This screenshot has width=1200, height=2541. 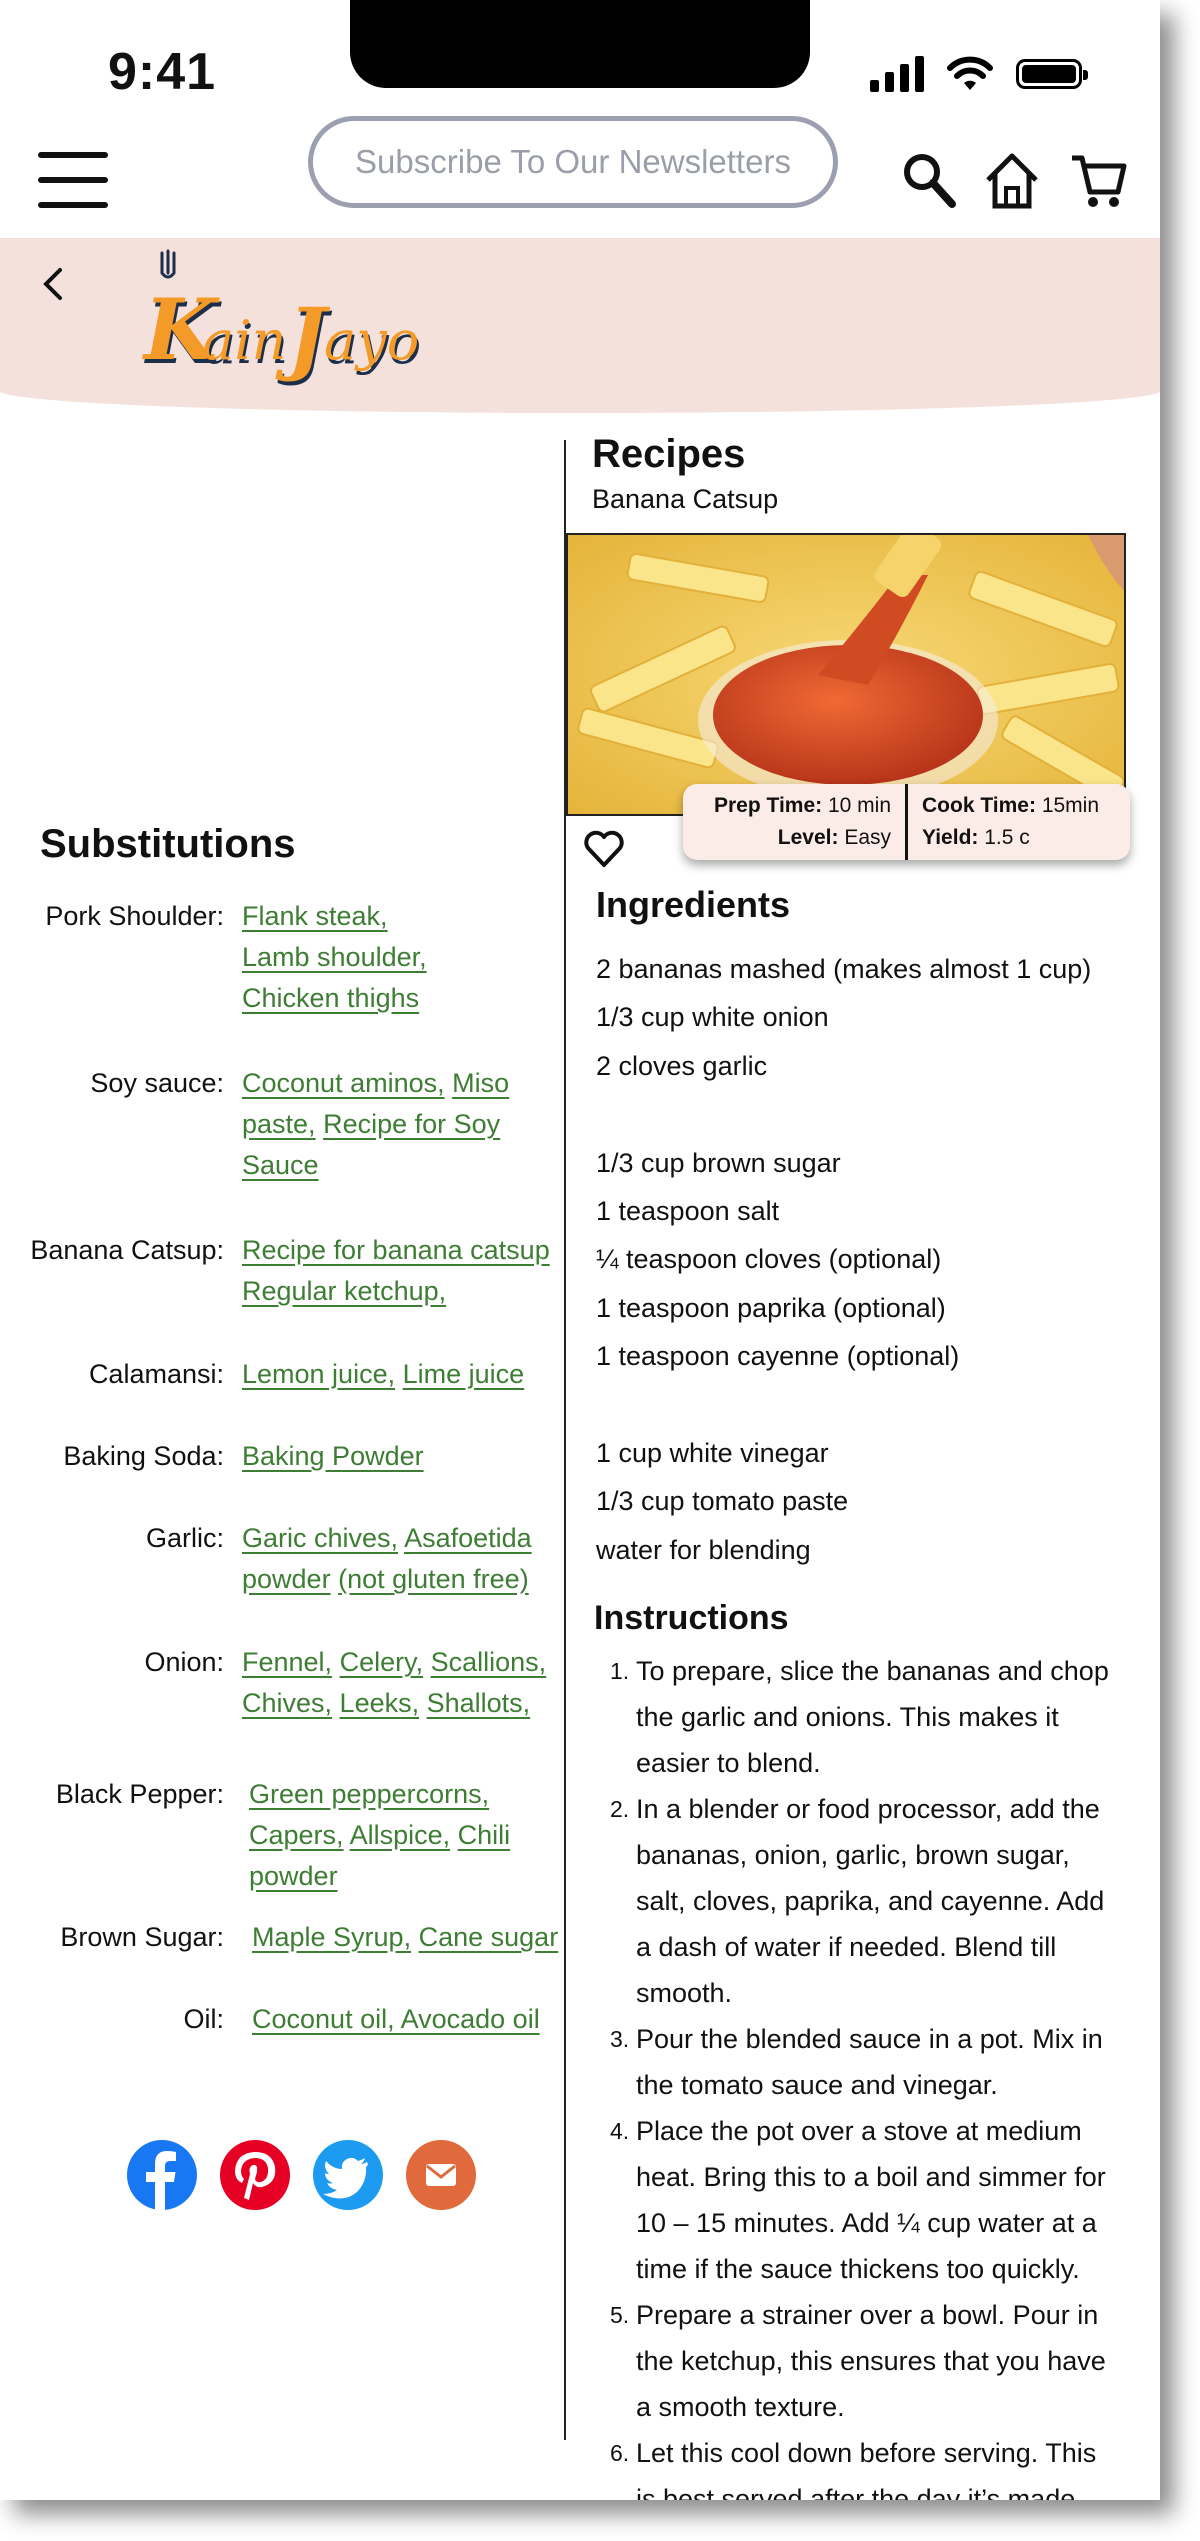 What do you see at coordinates (580, 44) in the screenshot?
I see `notch` at bounding box center [580, 44].